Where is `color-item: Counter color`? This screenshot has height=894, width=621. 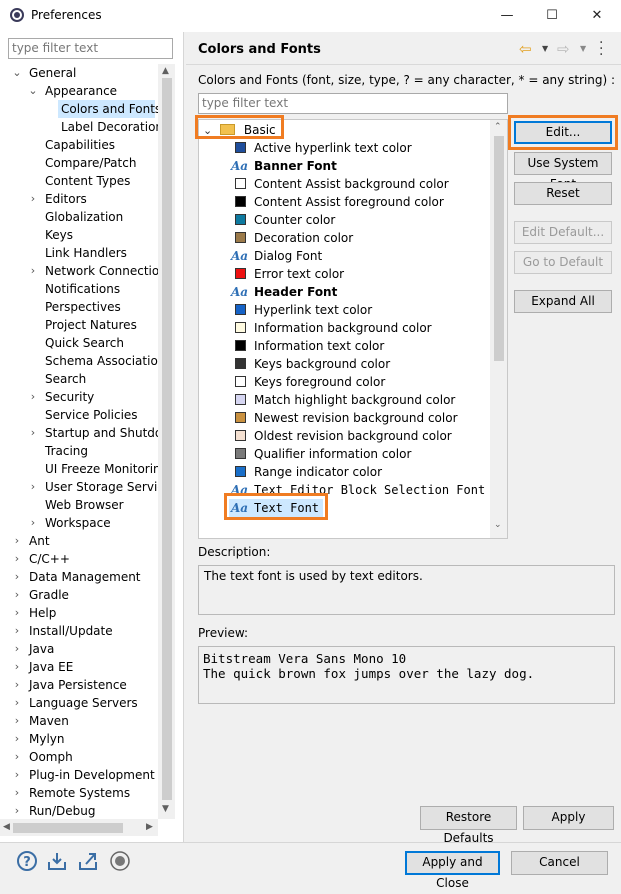 color-item: Counter color is located at coordinates (283, 220).